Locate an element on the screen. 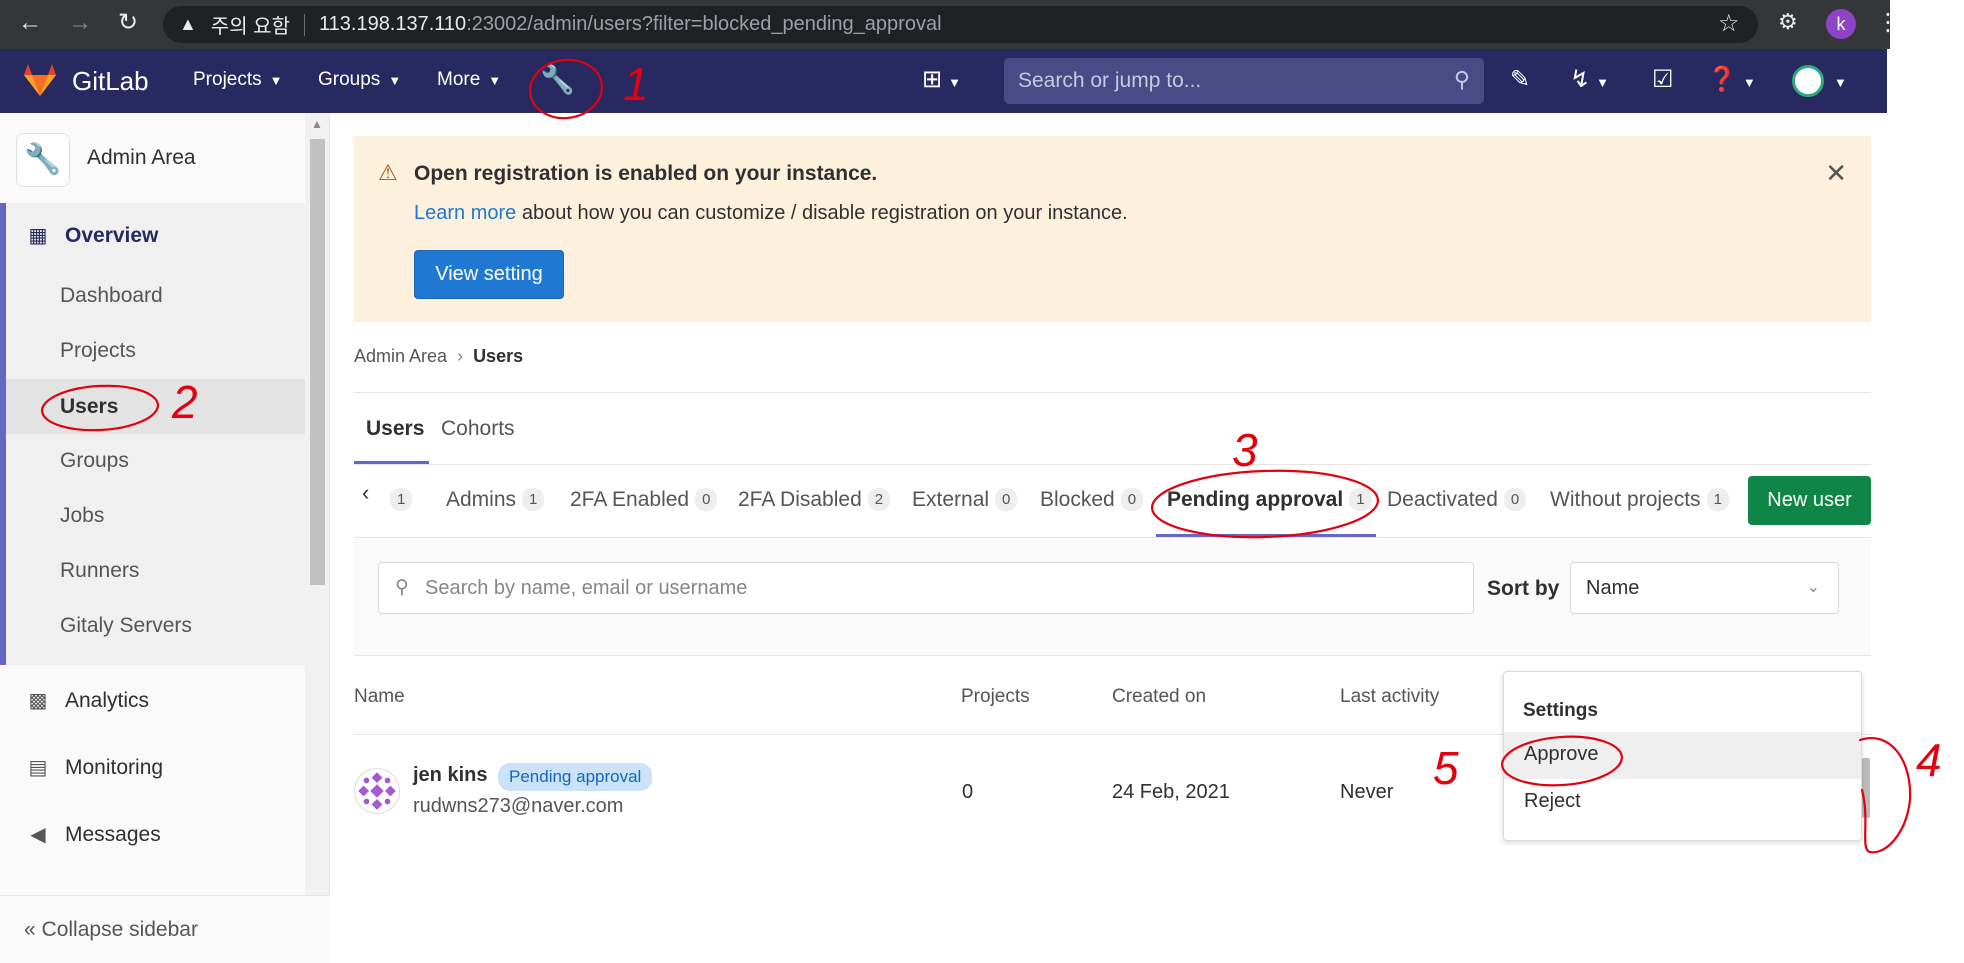 This screenshot has width=1964, height=963. nav-projects-label: Projects is located at coordinates (227, 79).